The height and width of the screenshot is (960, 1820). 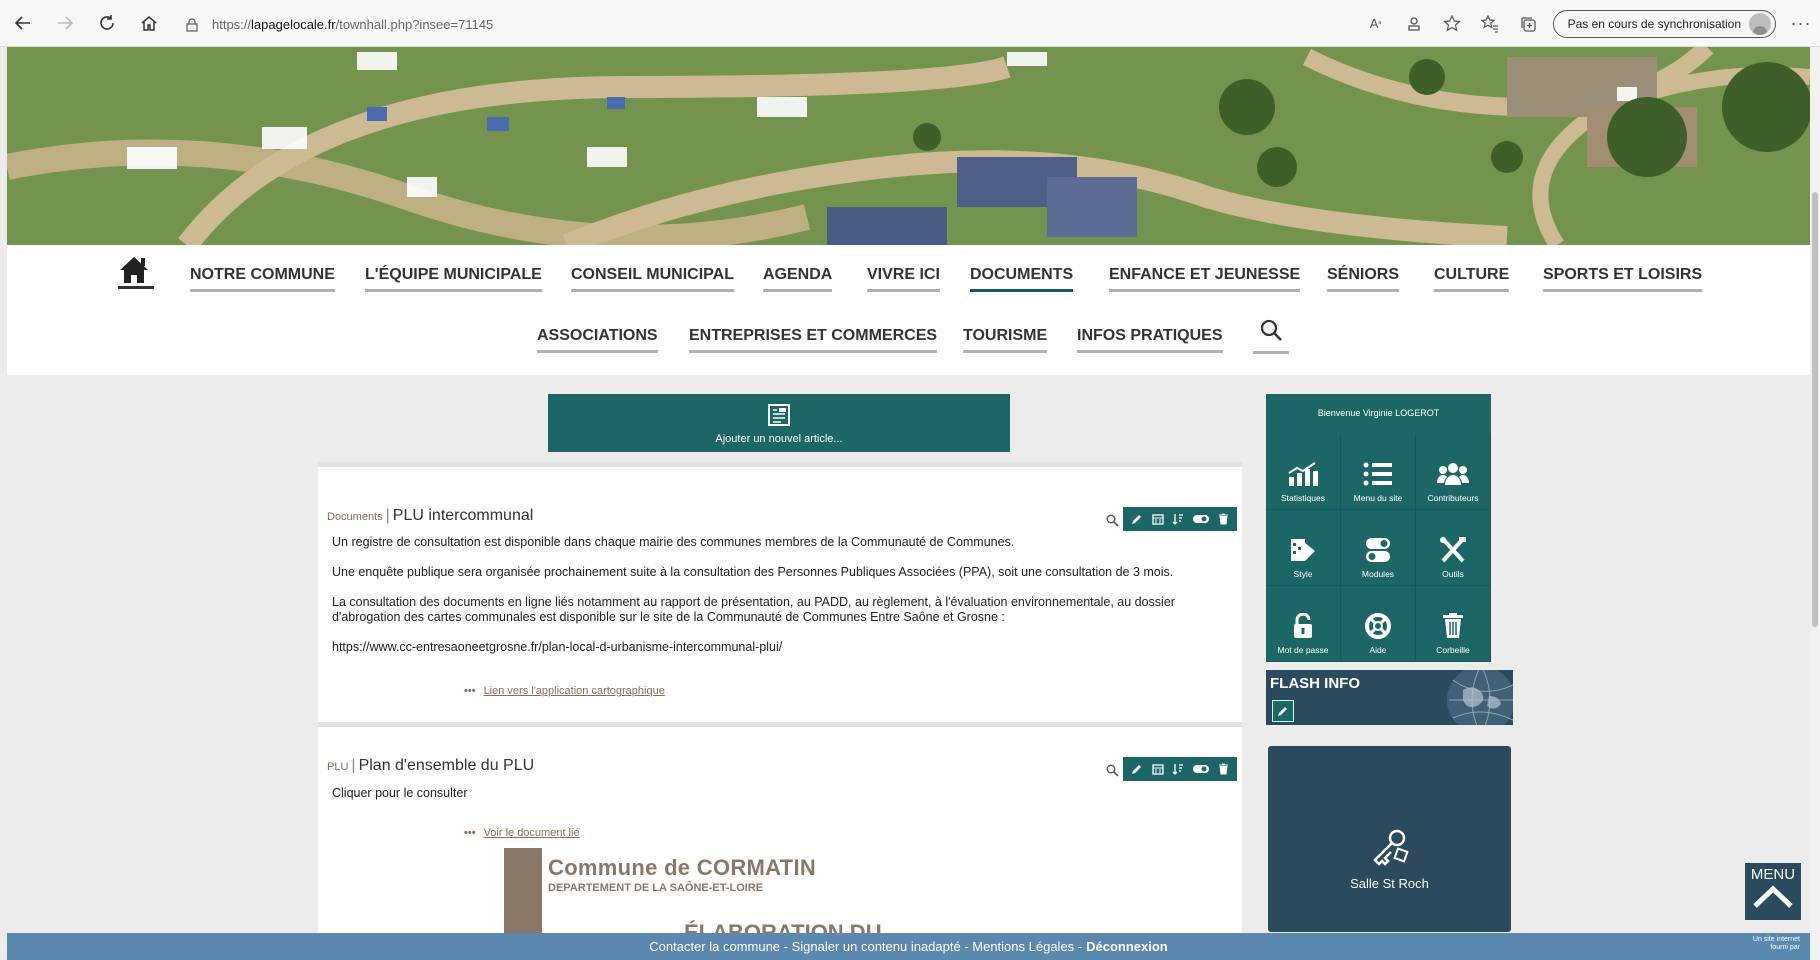 What do you see at coordinates (1315, 683) in the screenshot?
I see `flash-info-title: FLASH INFO` at bounding box center [1315, 683].